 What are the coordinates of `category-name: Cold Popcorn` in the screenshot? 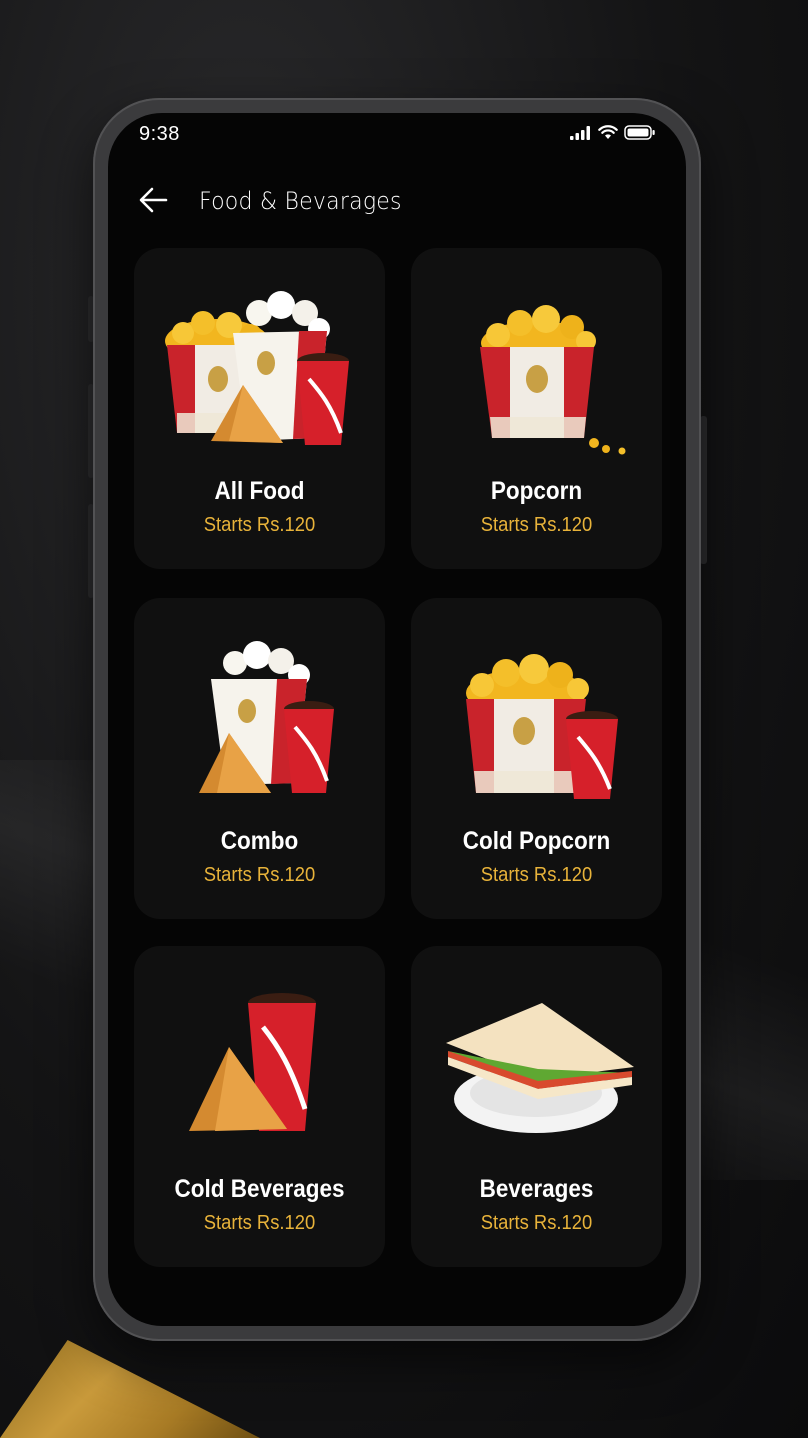 It's located at (536, 841).